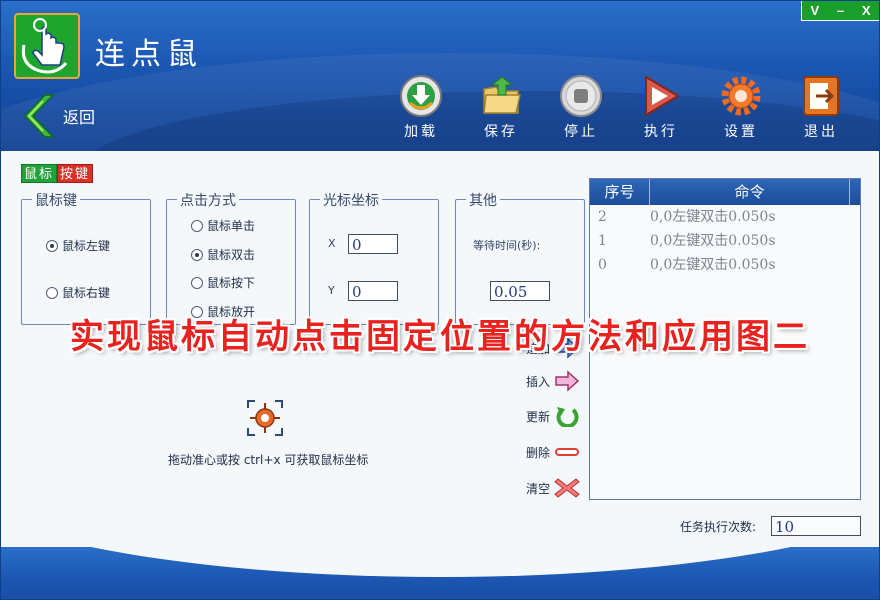 This screenshot has width=880, height=600. I want to click on radio-mouse-left: 鼠标左键, so click(78, 245).